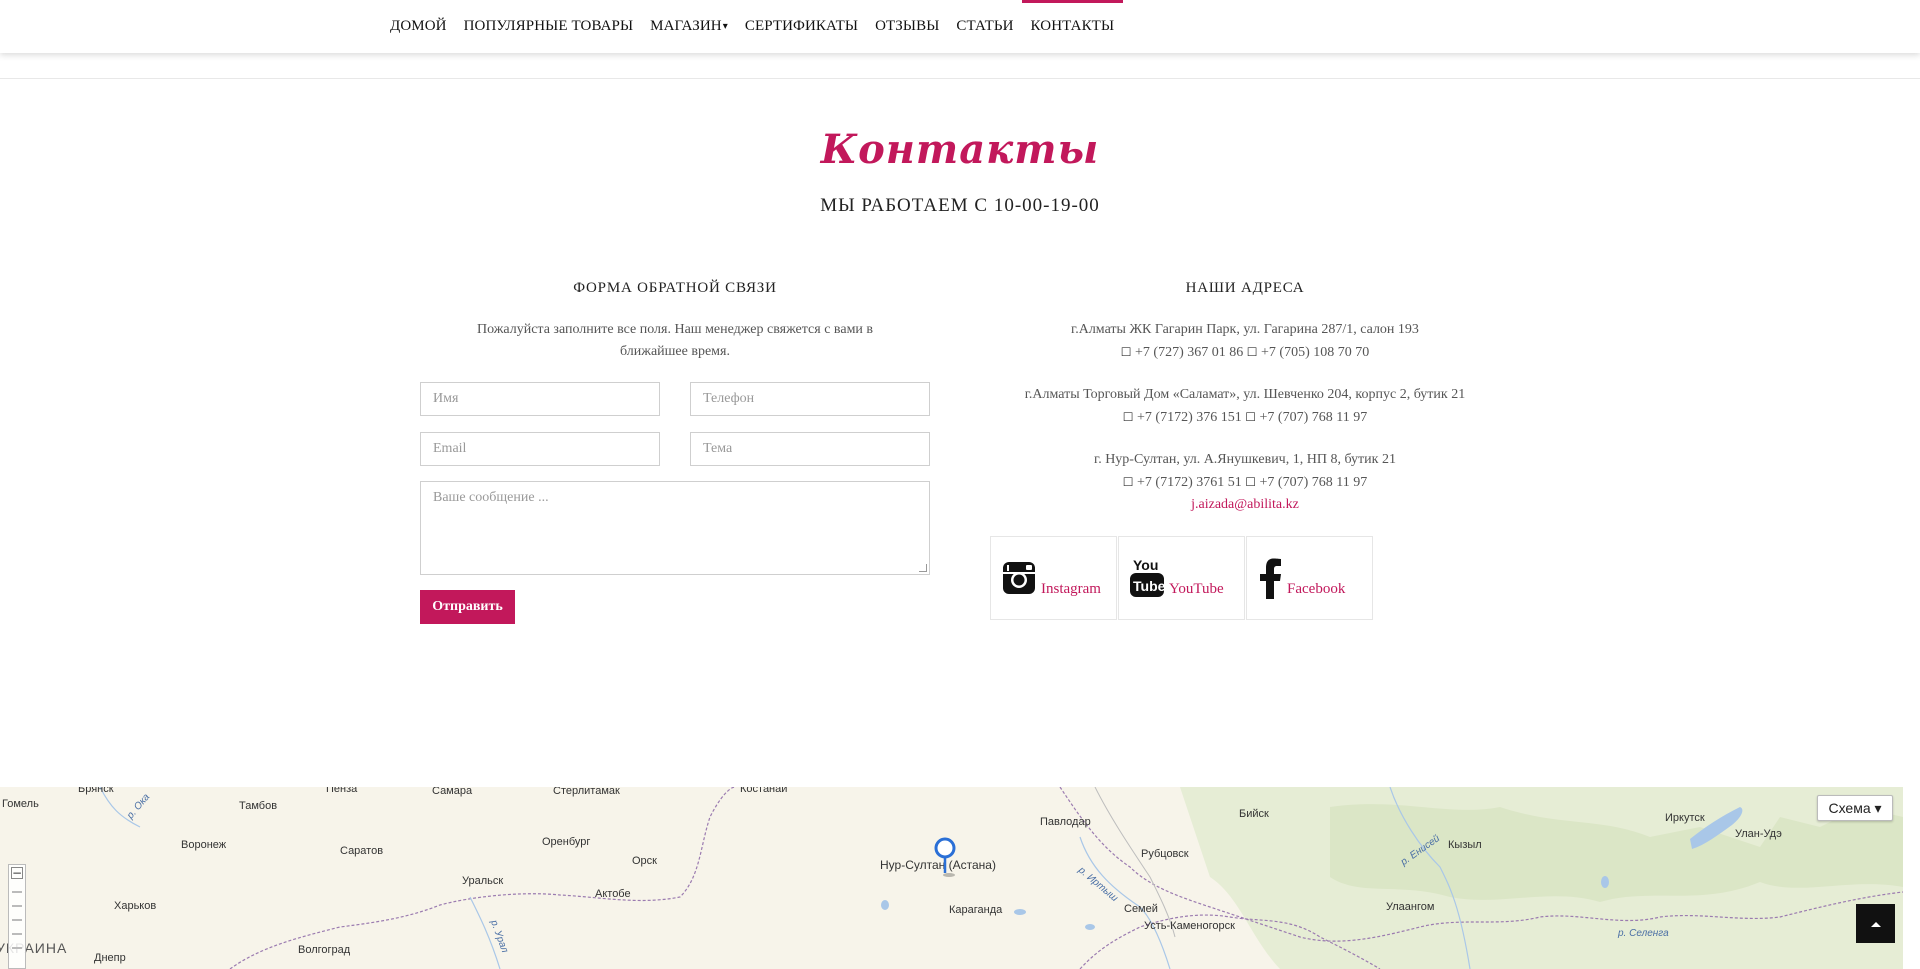 The height and width of the screenshot is (969, 1920). Describe the element at coordinates (947, 858) in the screenshot. I see `map-marker-icon` at that location.